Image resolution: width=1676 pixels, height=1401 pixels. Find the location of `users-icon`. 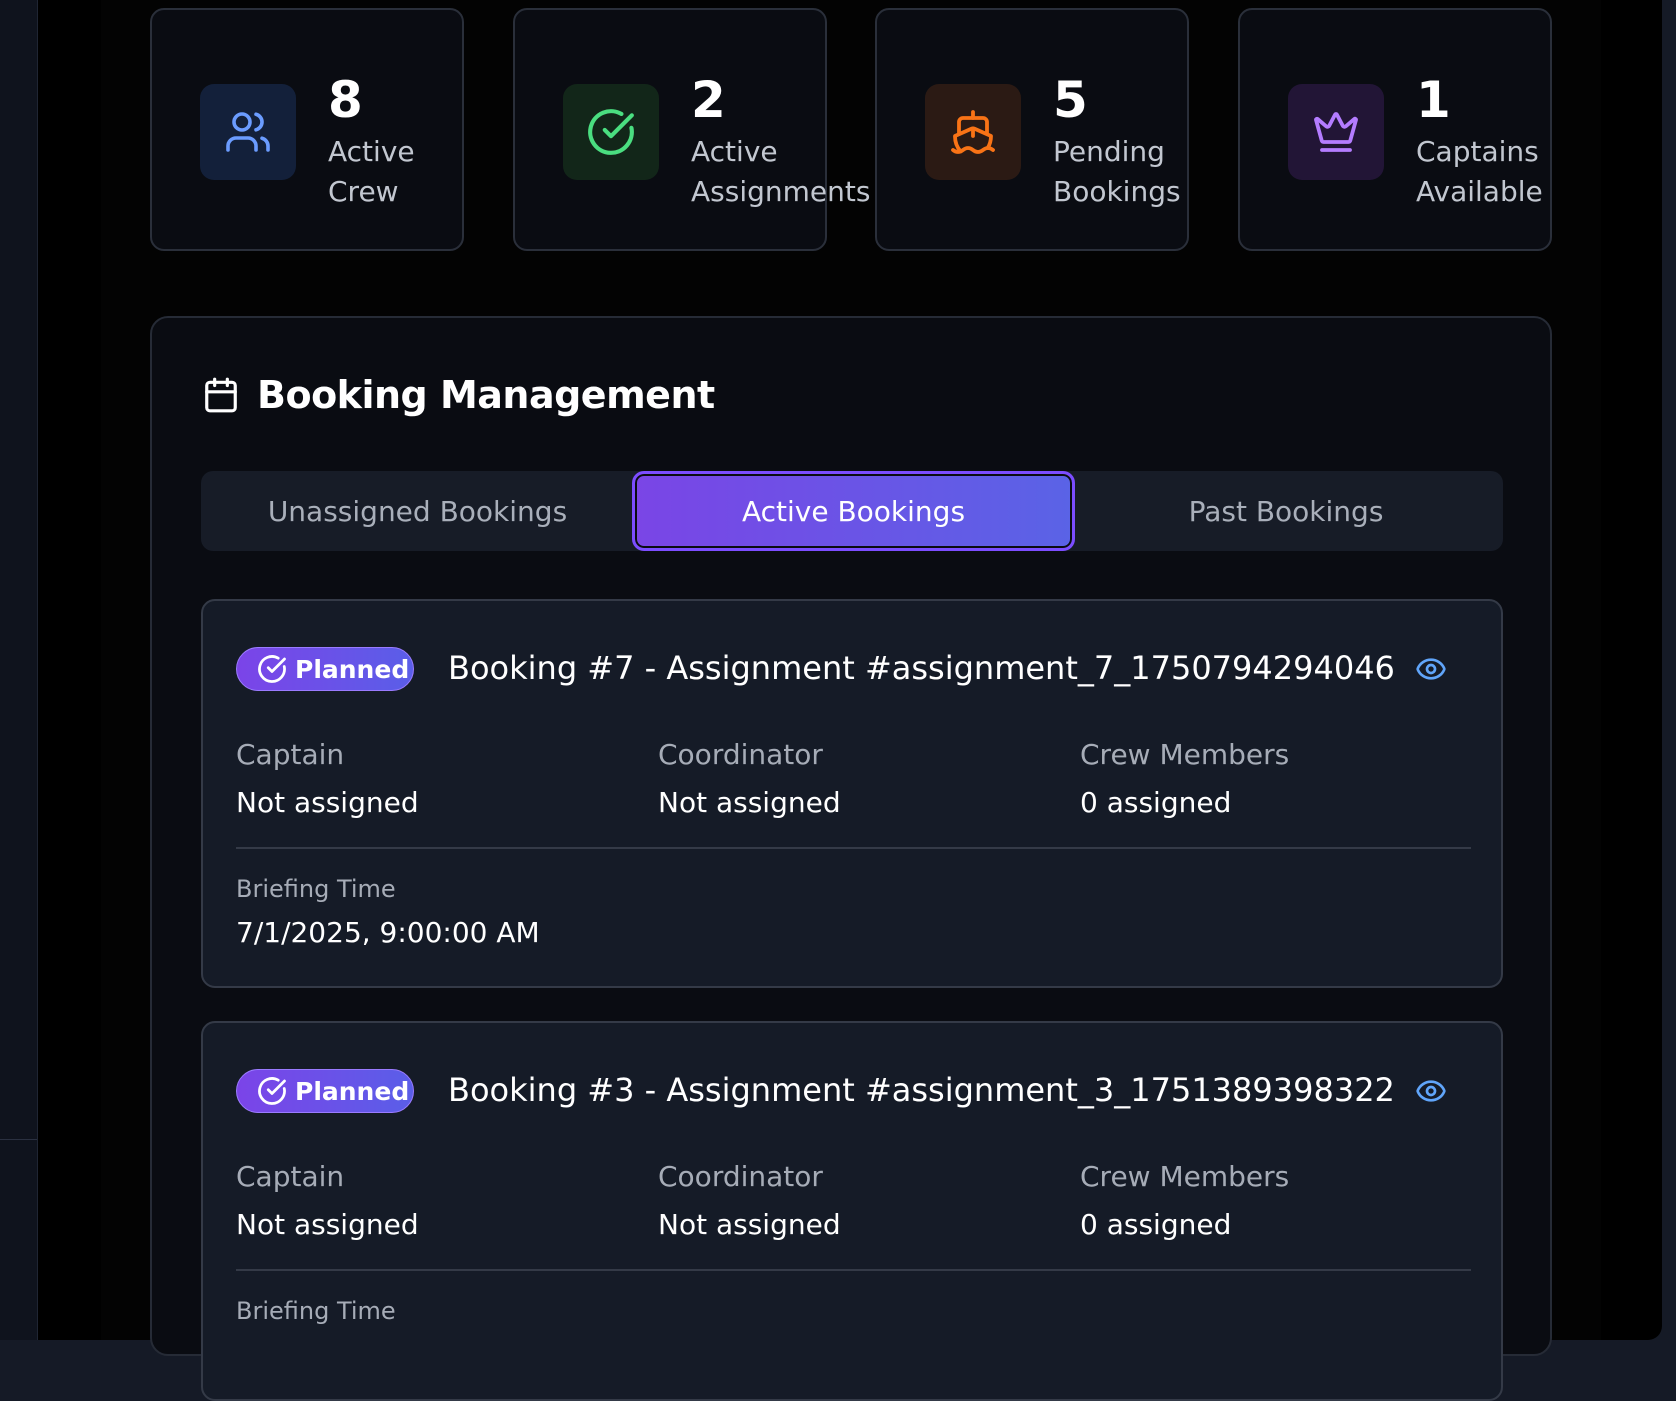

users-icon is located at coordinates (248, 132).